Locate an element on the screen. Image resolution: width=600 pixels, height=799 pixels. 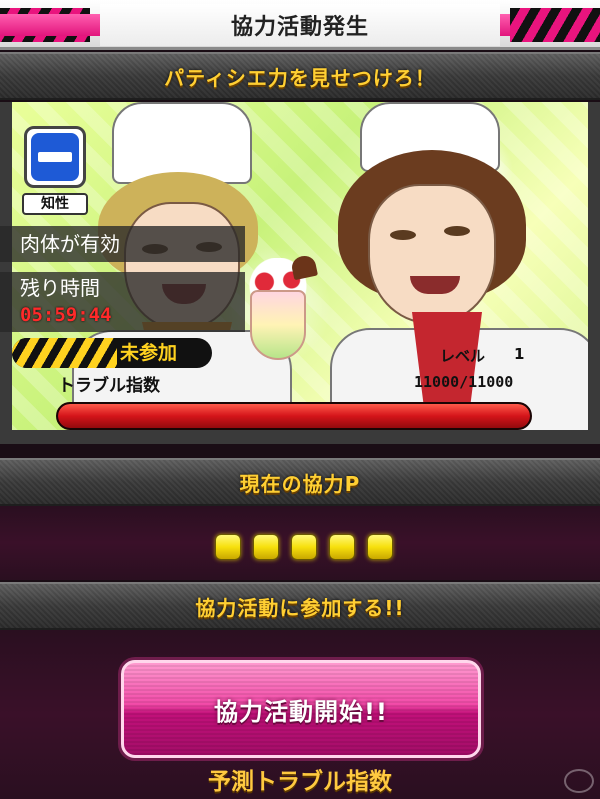
trouble-index-bar is located at coordinates (294, 416).